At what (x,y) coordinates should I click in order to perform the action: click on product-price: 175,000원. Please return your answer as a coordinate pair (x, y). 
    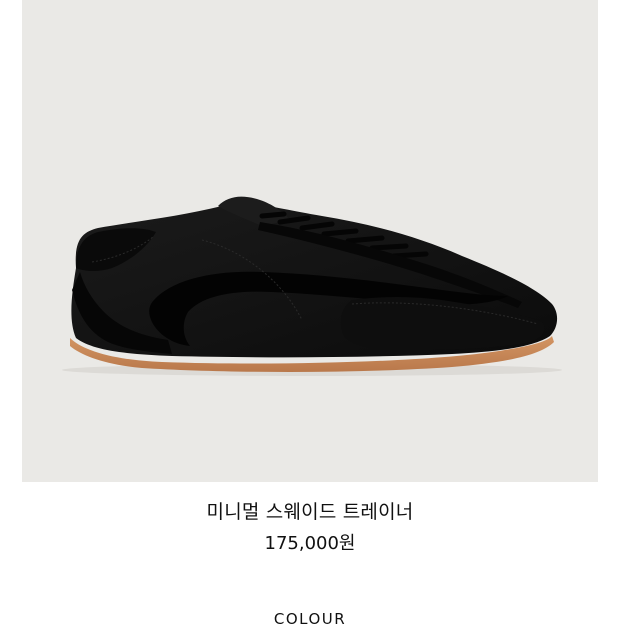
    Looking at the image, I should click on (310, 543).